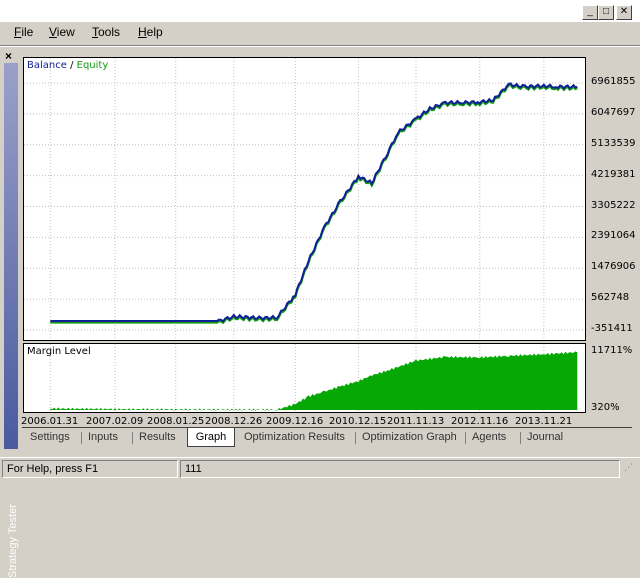 The height and width of the screenshot is (578, 640). Describe the element at coordinates (613, 267) in the screenshot. I see `y-tick-label: 1476906` at that location.